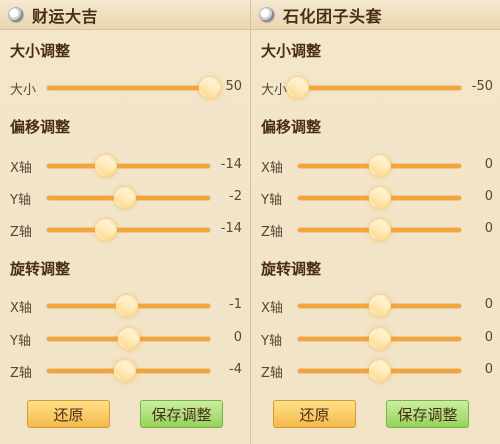 This screenshot has width=500, height=444. What do you see at coordinates (125, 15) in the screenshot?
I see `panel-title-bar: 财运大吉` at bounding box center [125, 15].